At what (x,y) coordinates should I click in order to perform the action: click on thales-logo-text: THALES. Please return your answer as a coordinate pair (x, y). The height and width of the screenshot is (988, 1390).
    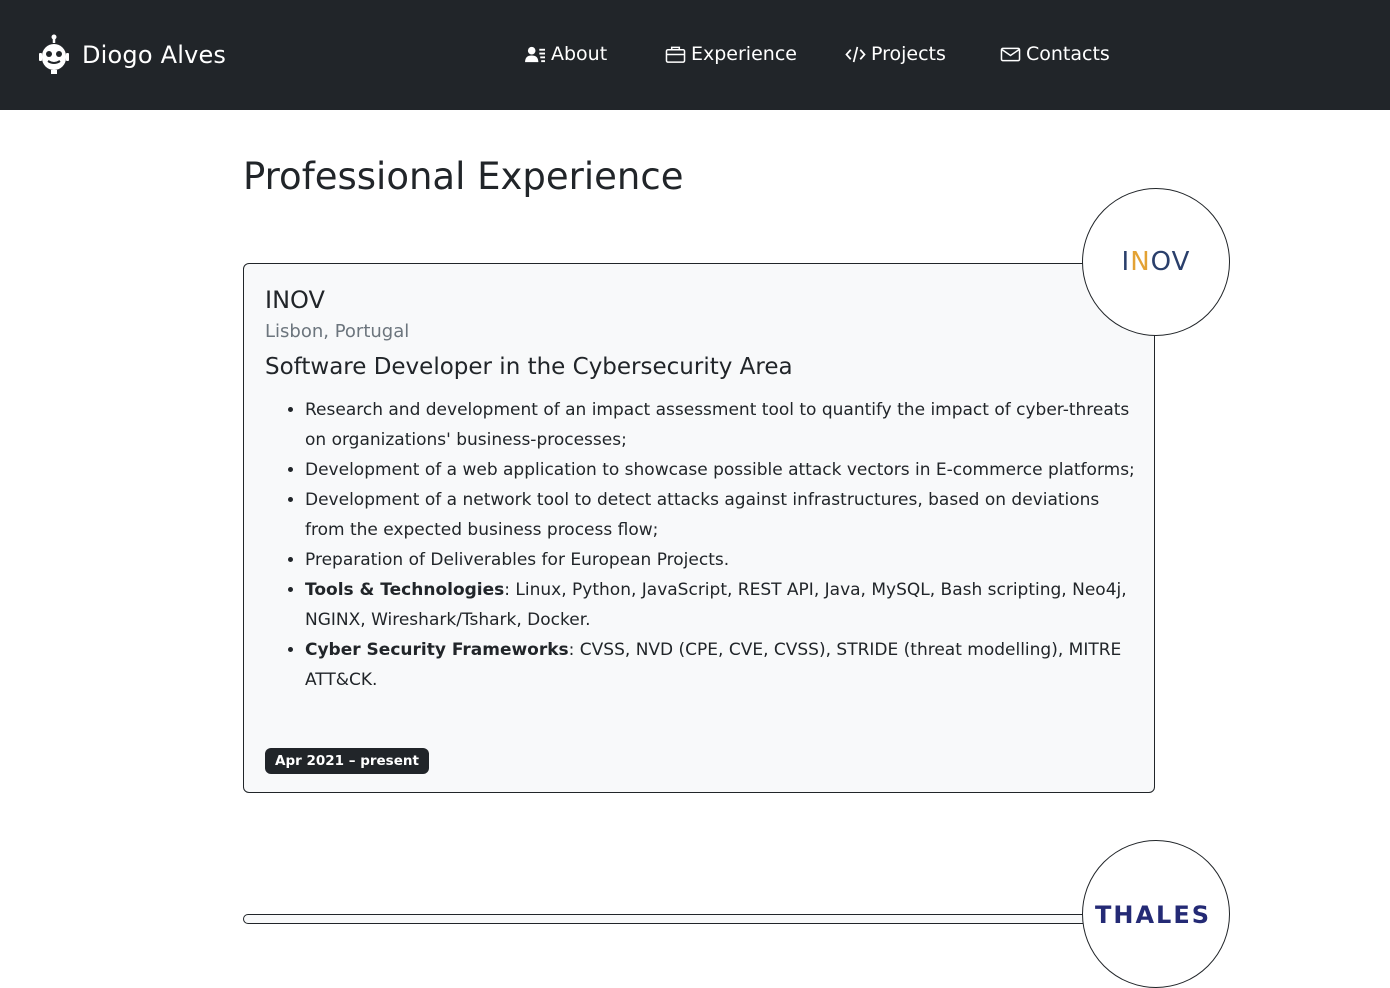
    Looking at the image, I should click on (1153, 915).